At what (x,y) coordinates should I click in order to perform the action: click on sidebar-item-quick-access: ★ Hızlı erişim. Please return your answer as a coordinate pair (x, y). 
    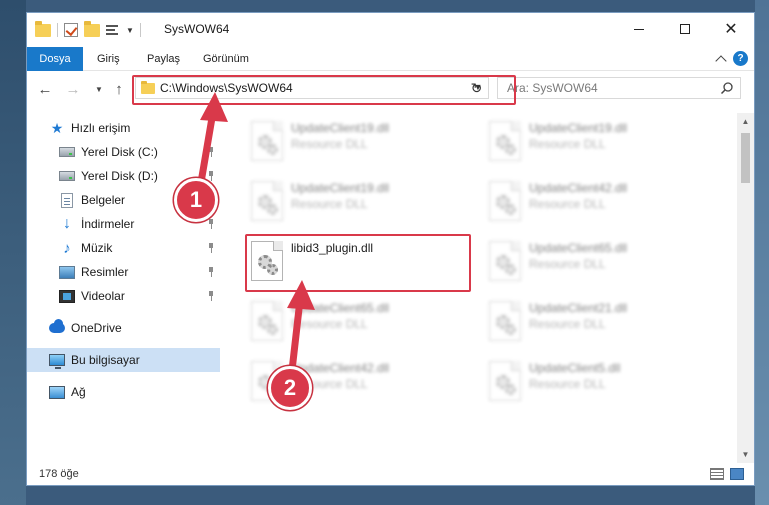
    Looking at the image, I should click on (123, 128).